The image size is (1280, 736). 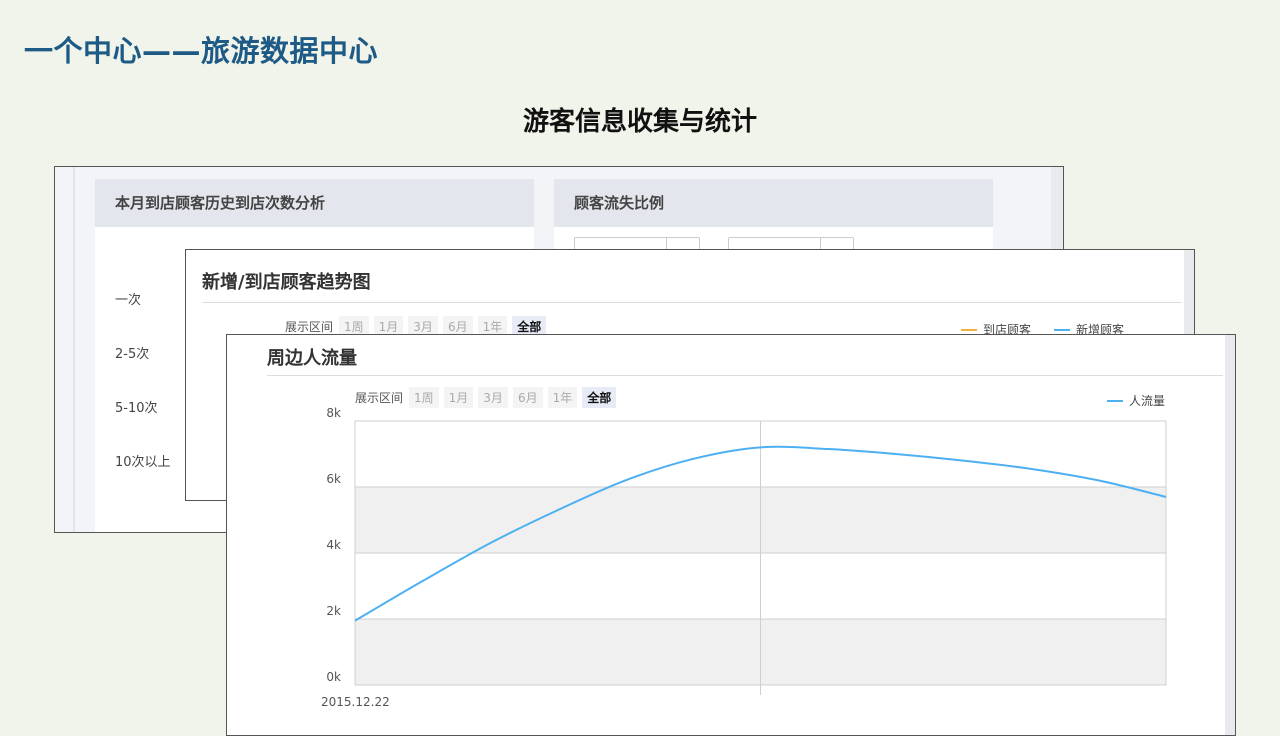 What do you see at coordinates (1230, 535) in the screenshot?
I see `scrollbar` at bounding box center [1230, 535].